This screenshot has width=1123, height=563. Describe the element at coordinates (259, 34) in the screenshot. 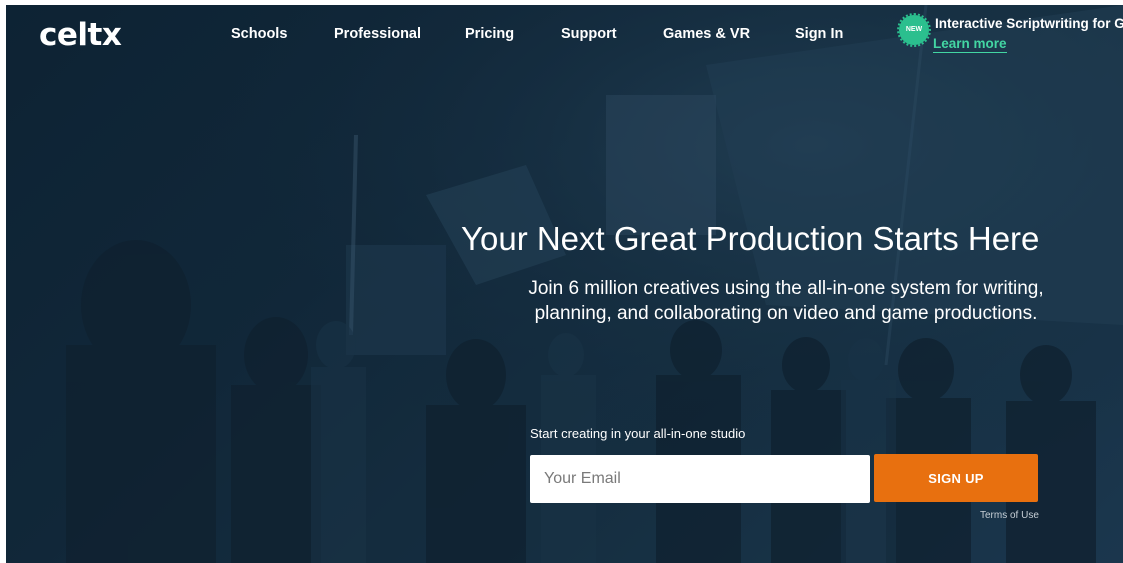

I see `nav-item-schools: Schools` at that location.